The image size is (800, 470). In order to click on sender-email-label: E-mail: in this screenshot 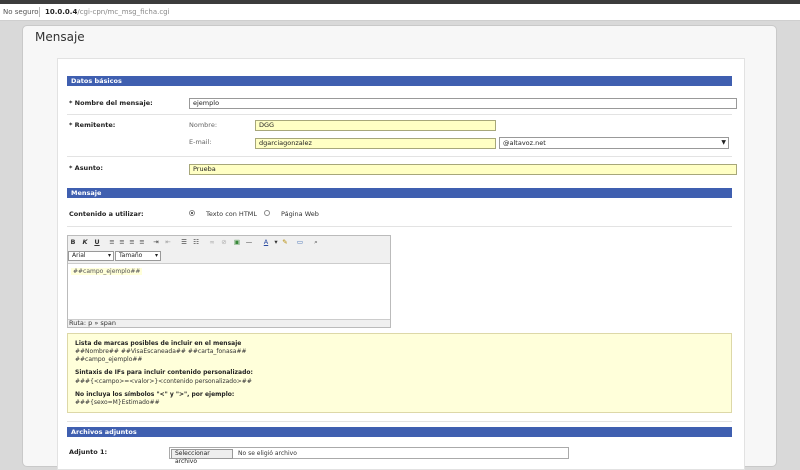, I will do `click(200, 142)`.